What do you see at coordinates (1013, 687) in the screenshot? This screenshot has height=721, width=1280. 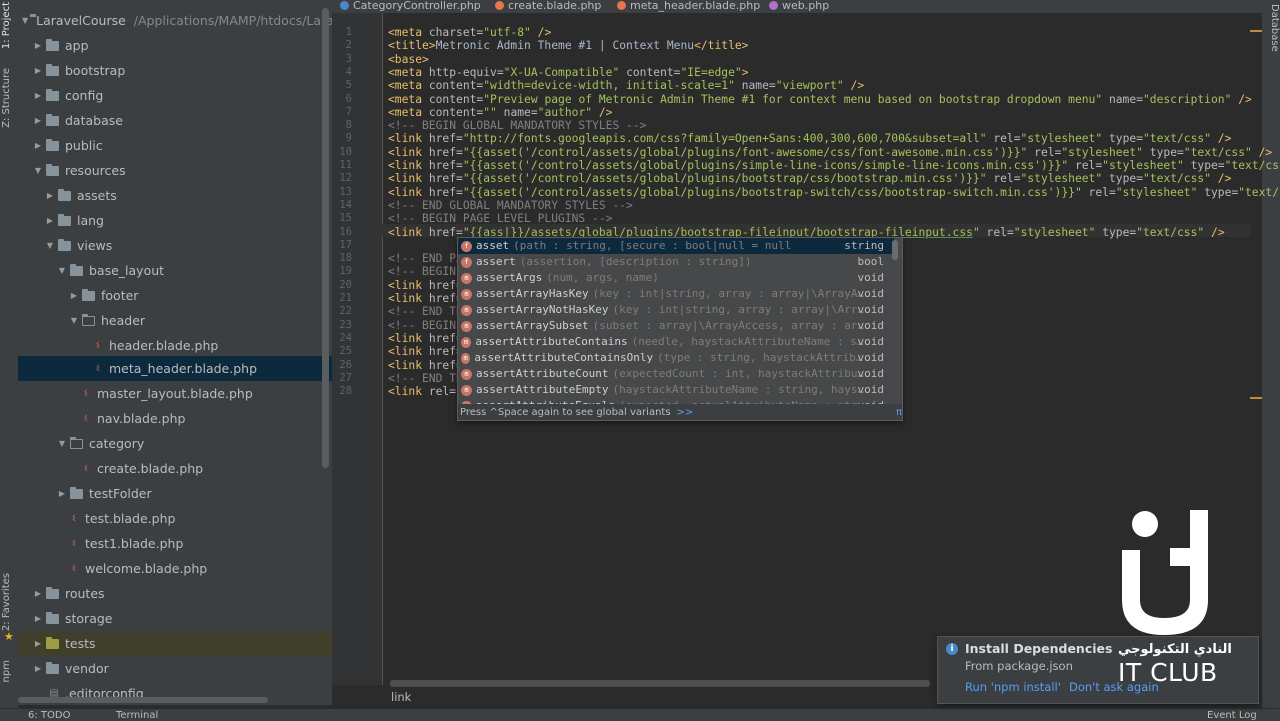 I see `run-npm-install-link: Run 'npm install'` at bounding box center [1013, 687].